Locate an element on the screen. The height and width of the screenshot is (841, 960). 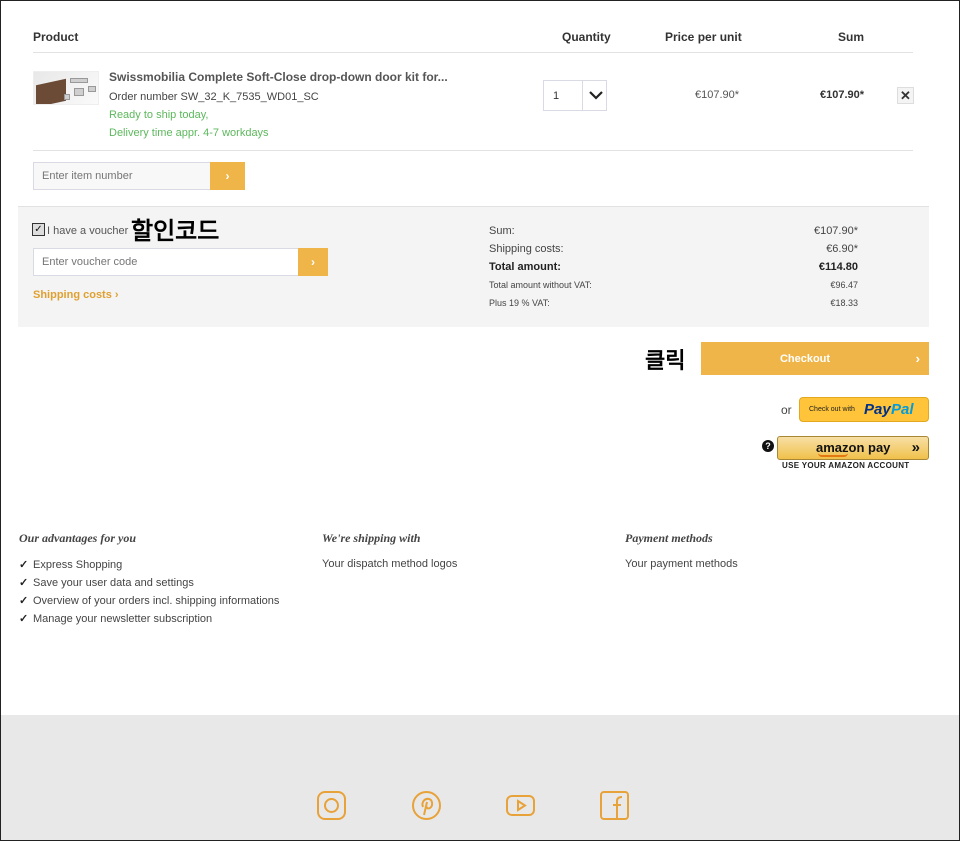
instagram-icon is located at coordinates (331, 805).